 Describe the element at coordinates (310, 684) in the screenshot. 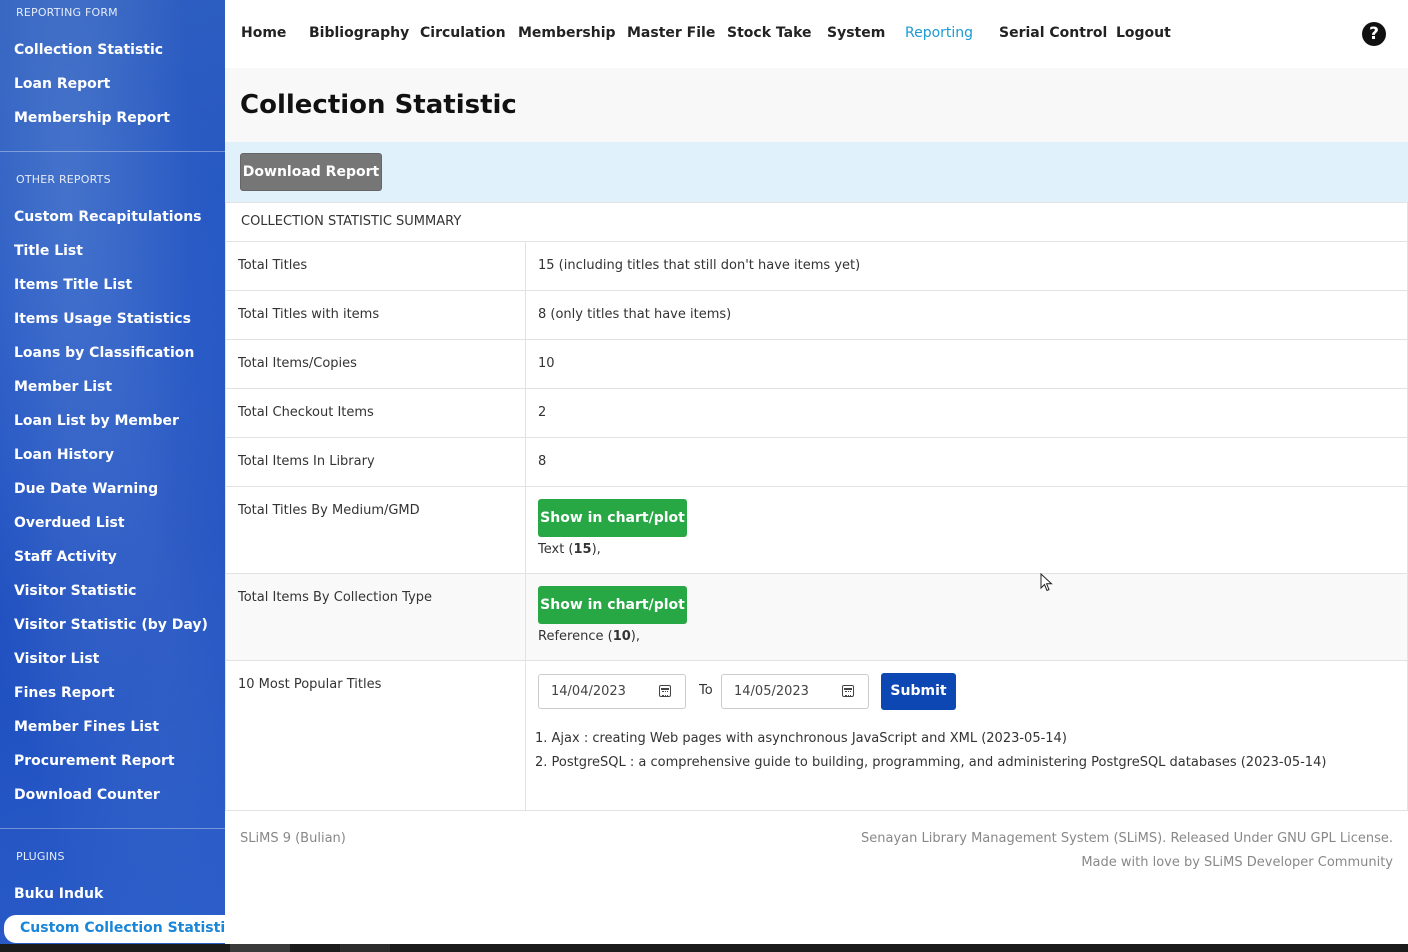

I see `row-label: 10 Most Popular Titles` at that location.